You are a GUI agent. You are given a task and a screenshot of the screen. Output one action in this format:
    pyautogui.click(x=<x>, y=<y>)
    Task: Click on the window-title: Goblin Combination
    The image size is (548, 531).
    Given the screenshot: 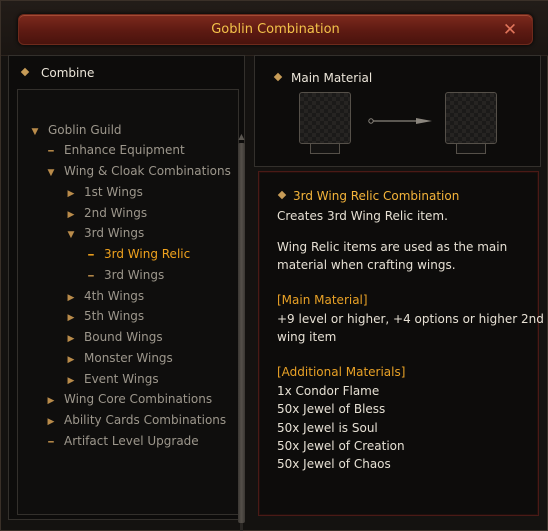 What is the action you would take?
    pyautogui.click(x=275, y=29)
    